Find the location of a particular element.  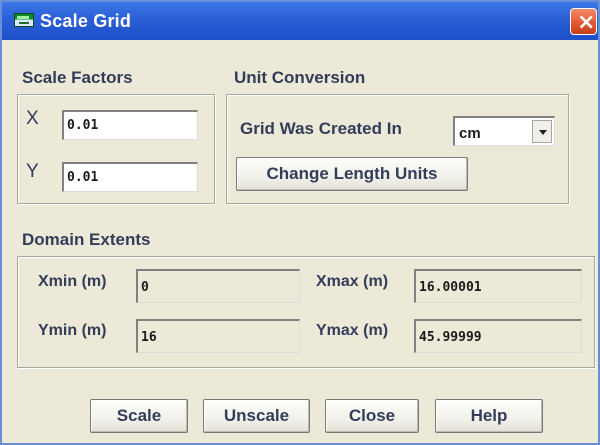

grid-created-in-label: Grid Was Created In is located at coordinates (321, 128).